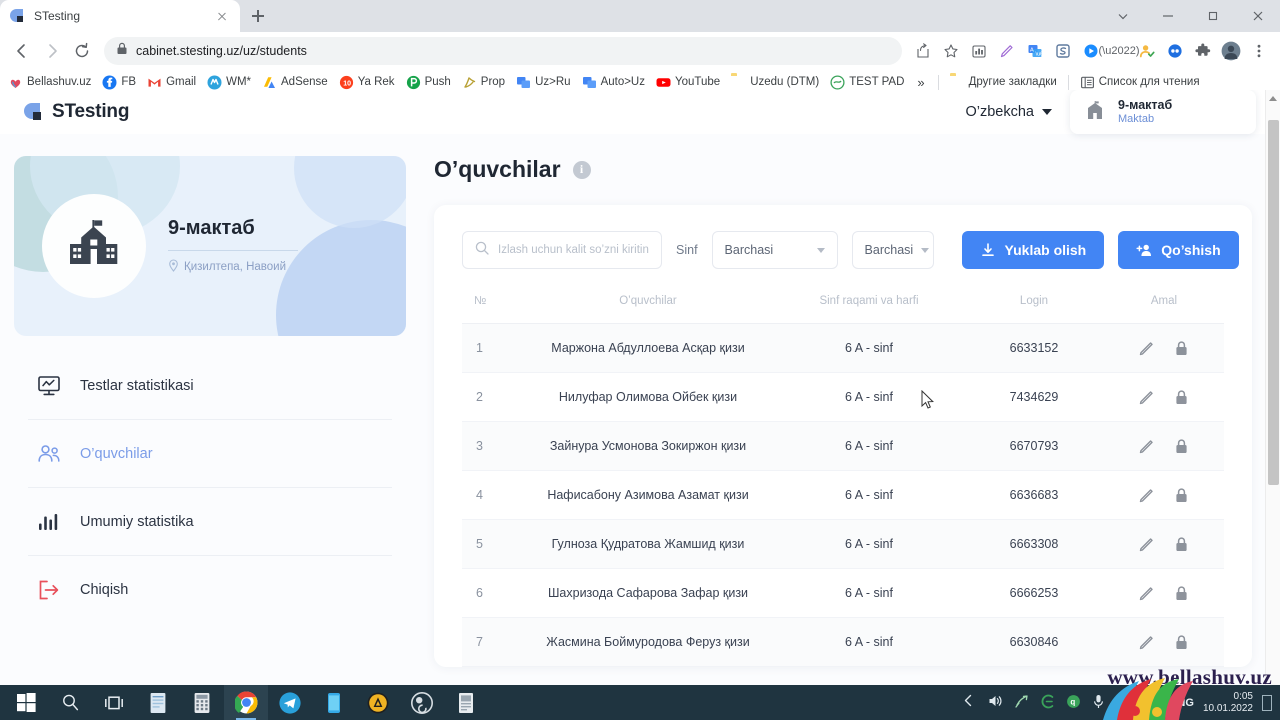 This screenshot has width=1280, height=720. Describe the element at coordinates (1035, 51) in the screenshot. I see `translate-icon: A\u6587` at that location.